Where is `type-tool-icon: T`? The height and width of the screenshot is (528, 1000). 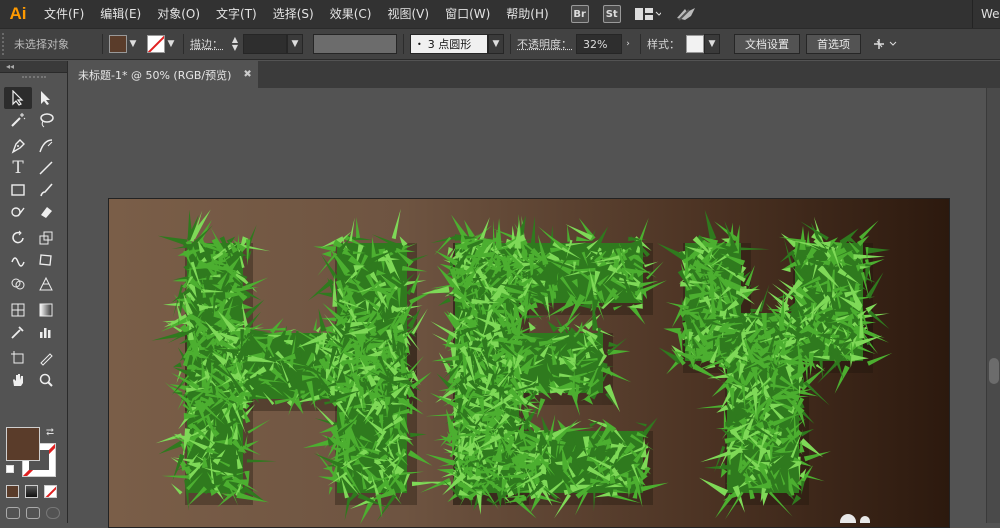 type-tool-icon: T is located at coordinates (18, 168).